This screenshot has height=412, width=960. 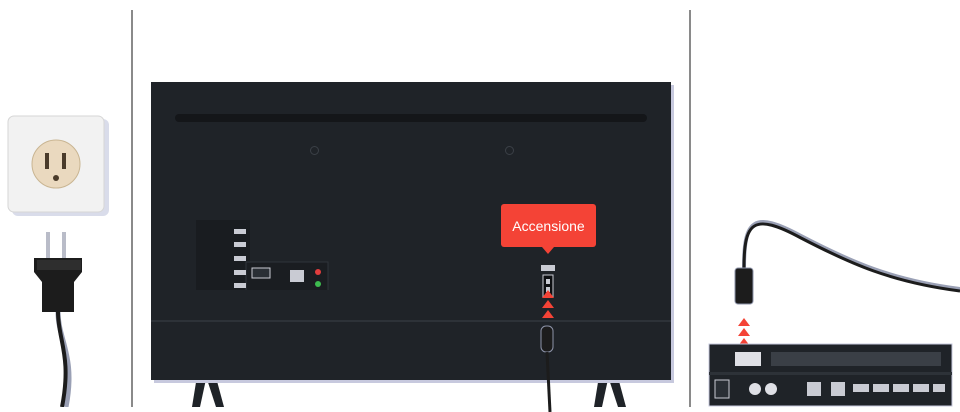 I want to click on power-callout: Accensione, so click(x=548, y=229).